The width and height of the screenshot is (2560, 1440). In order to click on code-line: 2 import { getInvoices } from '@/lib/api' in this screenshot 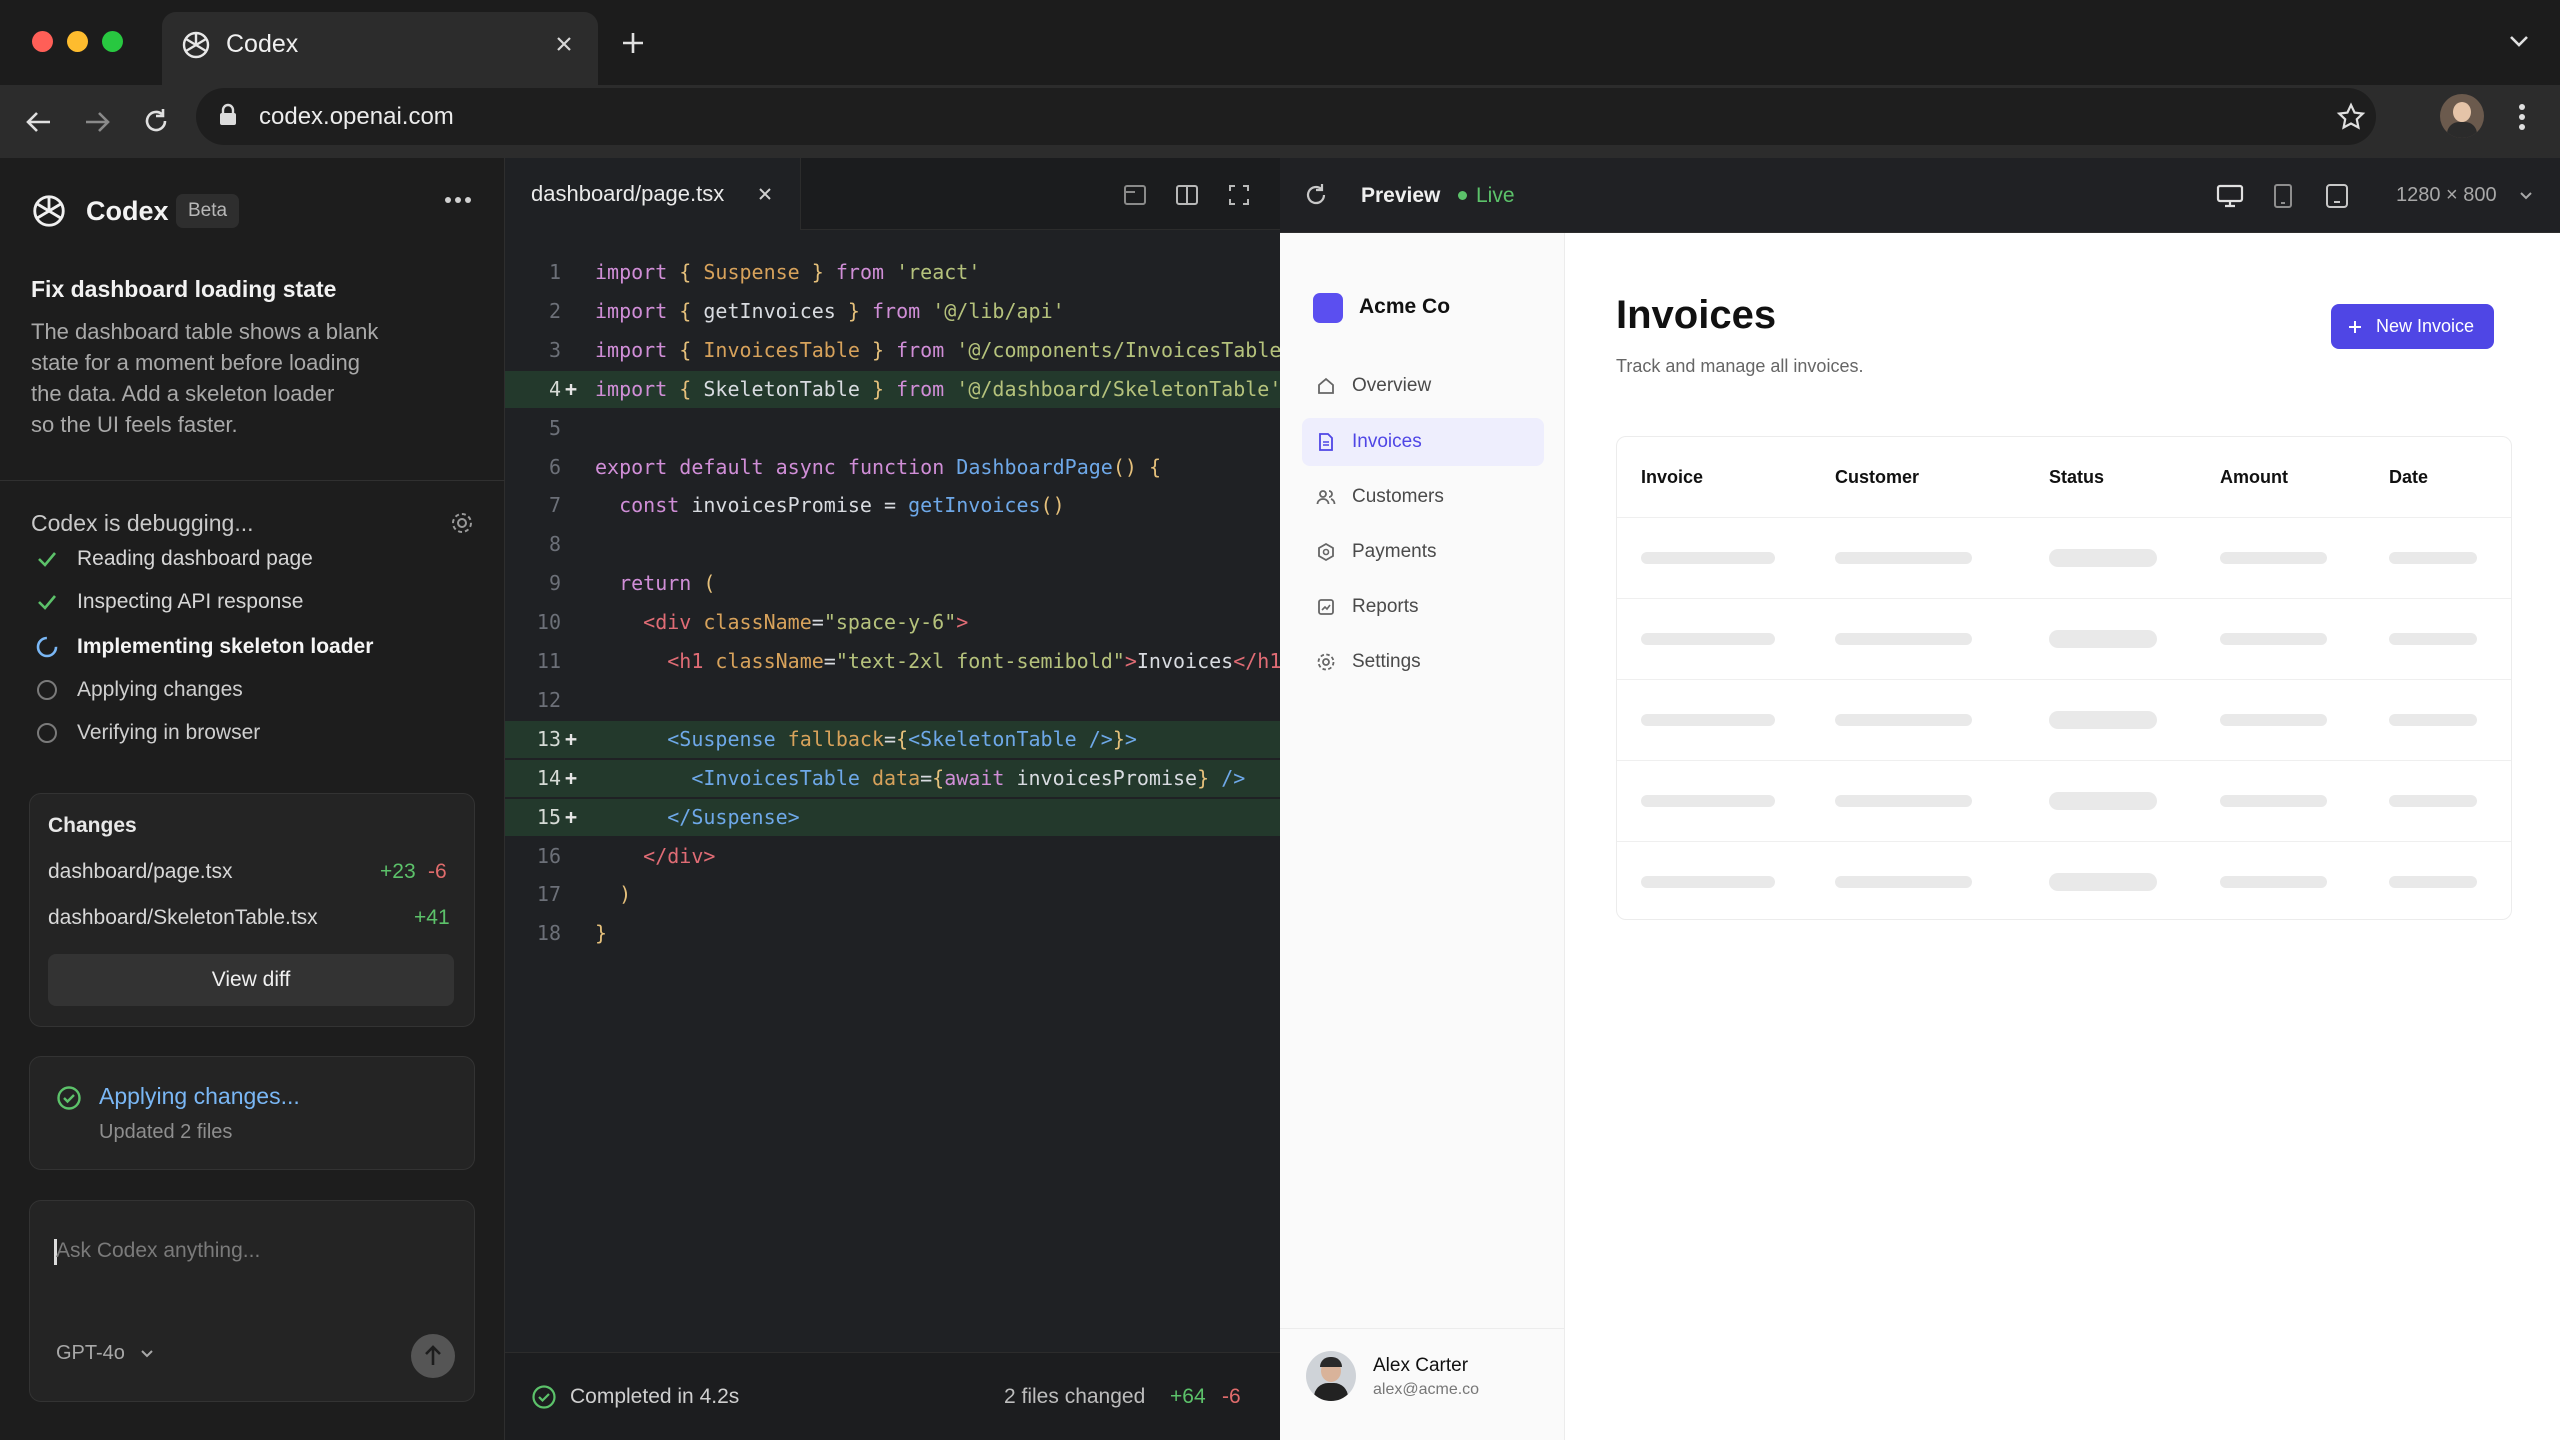, I will do `click(892, 311)`.